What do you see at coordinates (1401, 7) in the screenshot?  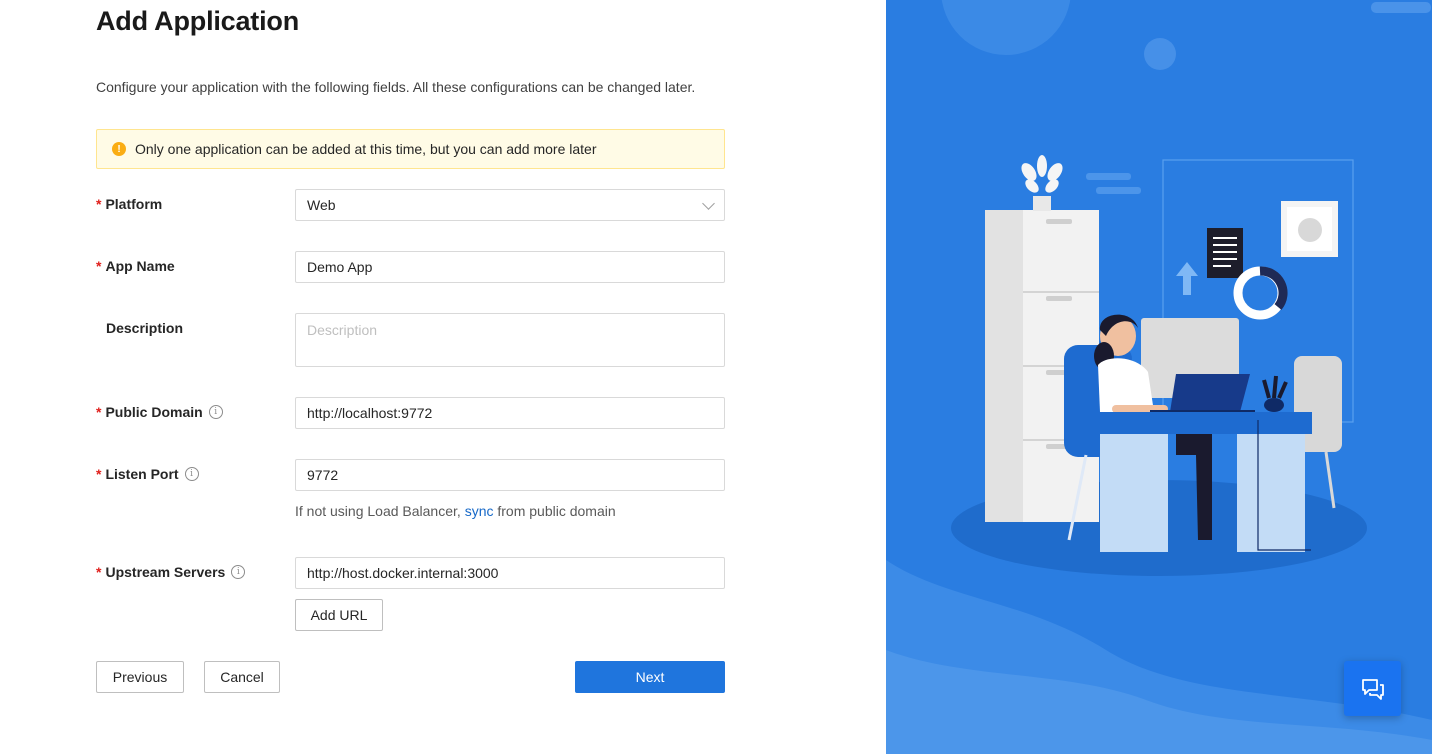 I see `decor-pill` at bounding box center [1401, 7].